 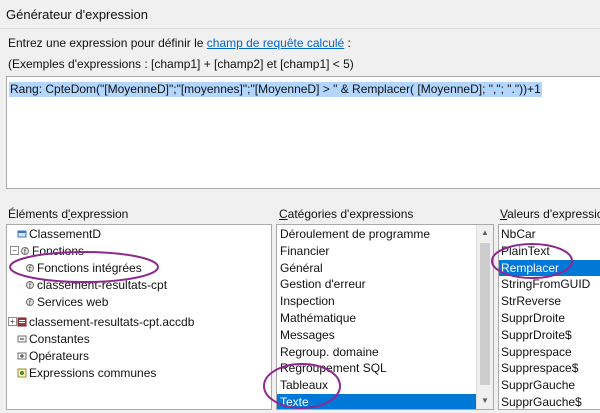 What do you see at coordinates (275, 43) in the screenshot?
I see `calculated-field-help-link: champ de requête calculé` at bounding box center [275, 43].